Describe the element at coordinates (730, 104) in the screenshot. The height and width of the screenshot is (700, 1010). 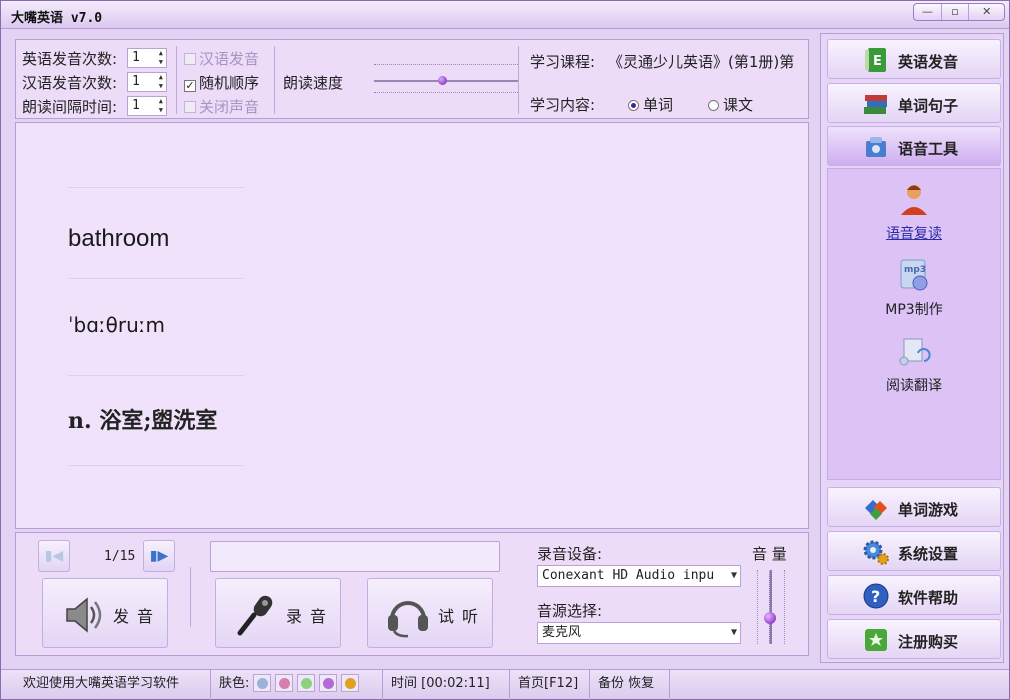
I see `content-radio-text: 课文` at that location.